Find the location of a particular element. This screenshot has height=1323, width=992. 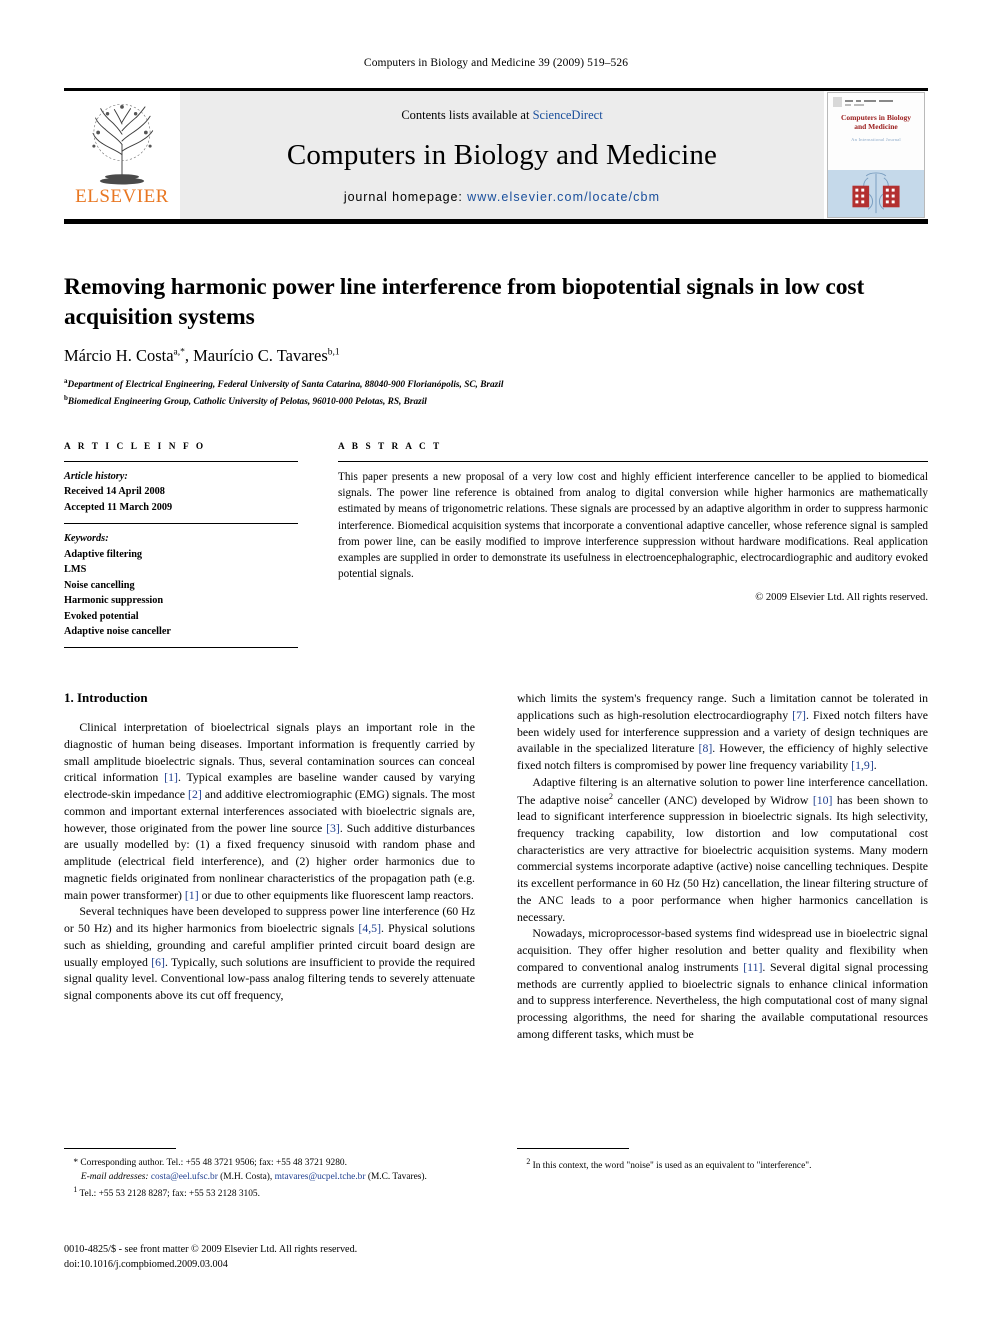

accepted-date: Accepted 11 March 2009 is located at coordinates (118, 507).